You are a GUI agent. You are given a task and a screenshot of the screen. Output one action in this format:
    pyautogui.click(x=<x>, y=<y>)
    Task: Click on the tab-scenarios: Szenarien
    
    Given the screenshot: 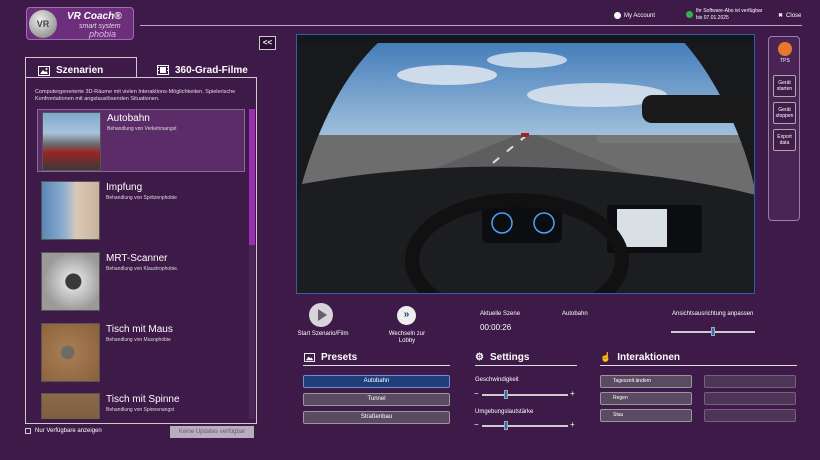 What is the action you would take?
    pyautogui.click(x=81, y=67)
    